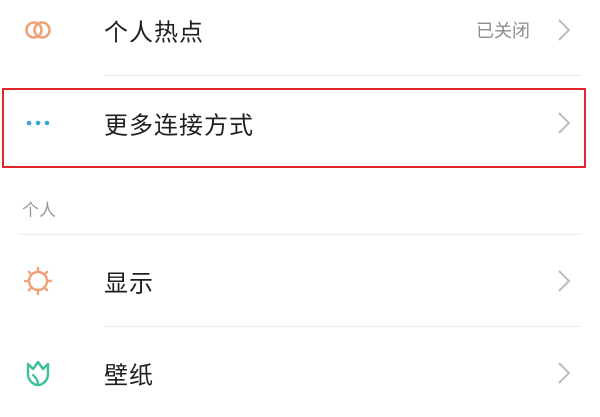 The image size is (600, 417). I want to click on section-header: 个人, so click(39, 211).